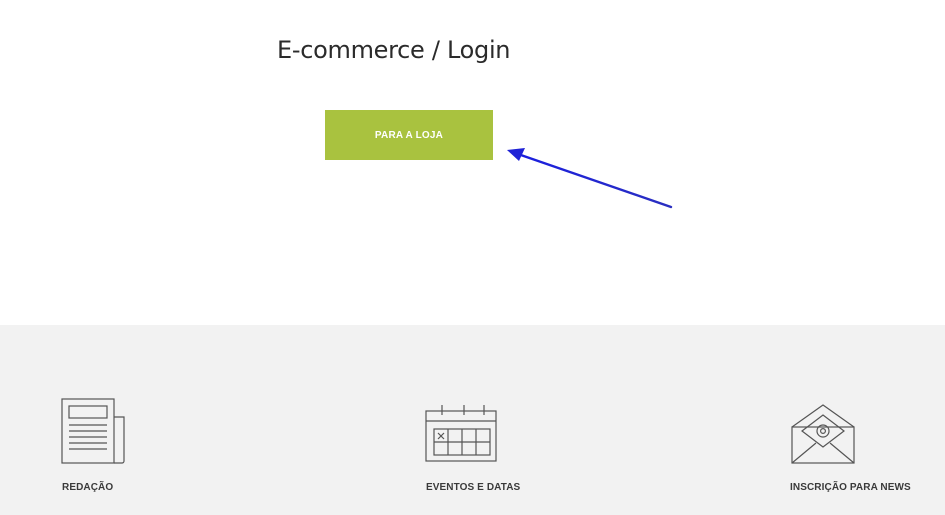 This screenshot has height=515, width=945. I want to click on footer-label-redacao: REDAÇÃO, so click(88, 487).